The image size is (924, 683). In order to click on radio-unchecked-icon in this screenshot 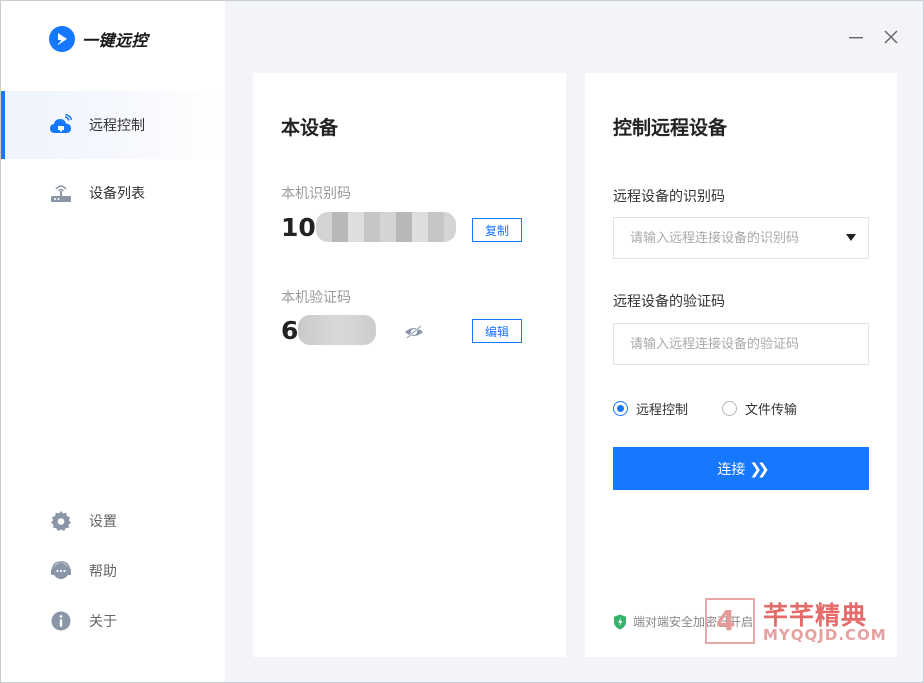, I will do `click(730, 408)`.